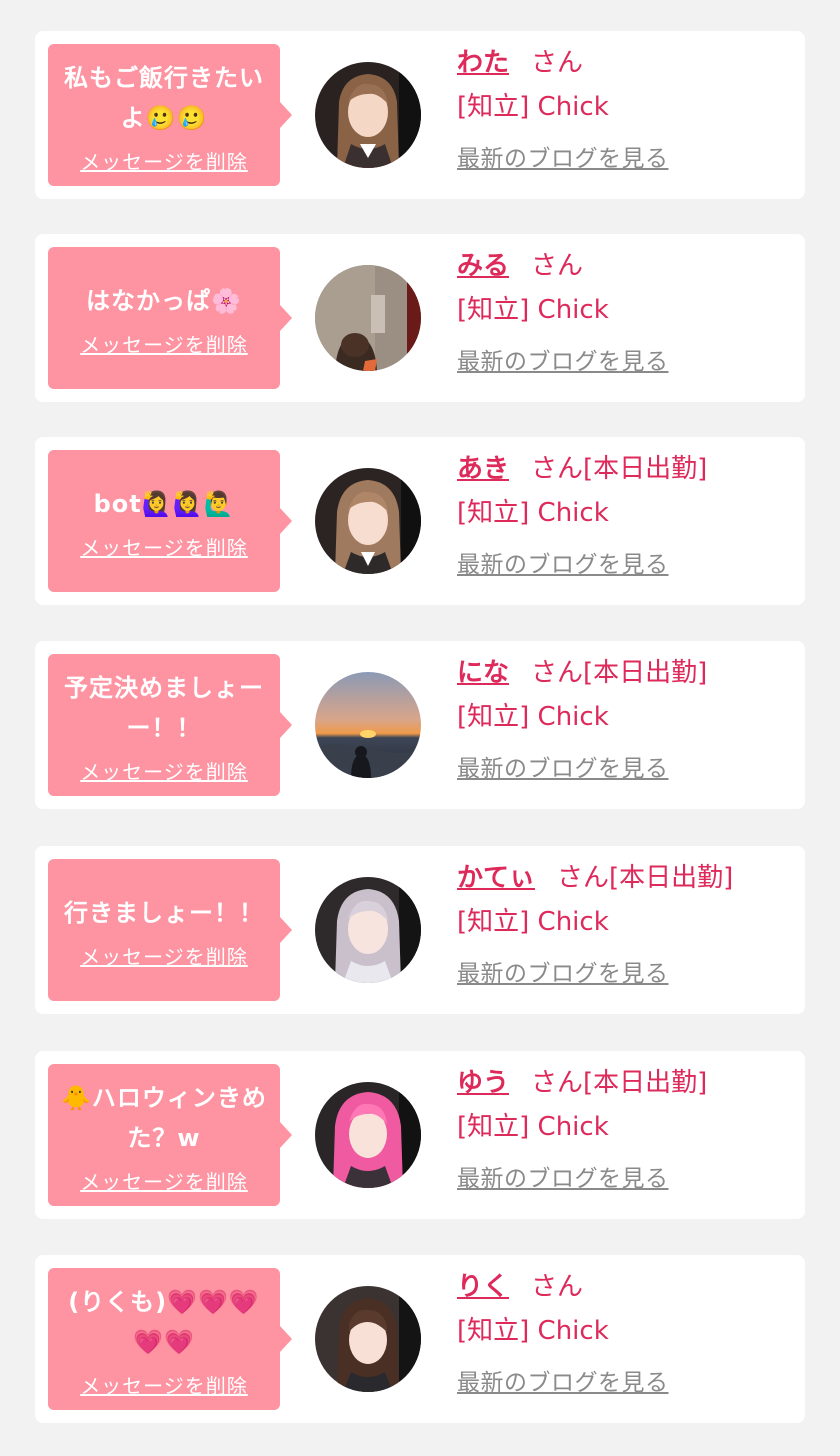 The height and width of the screenshot is (1456, 840). What do you see at coordinates (627, 1333) in the screenshot?
I see `user-info: りく さん [知立] Chick 最新のブログを見る` at bounding box center [627, 1333].